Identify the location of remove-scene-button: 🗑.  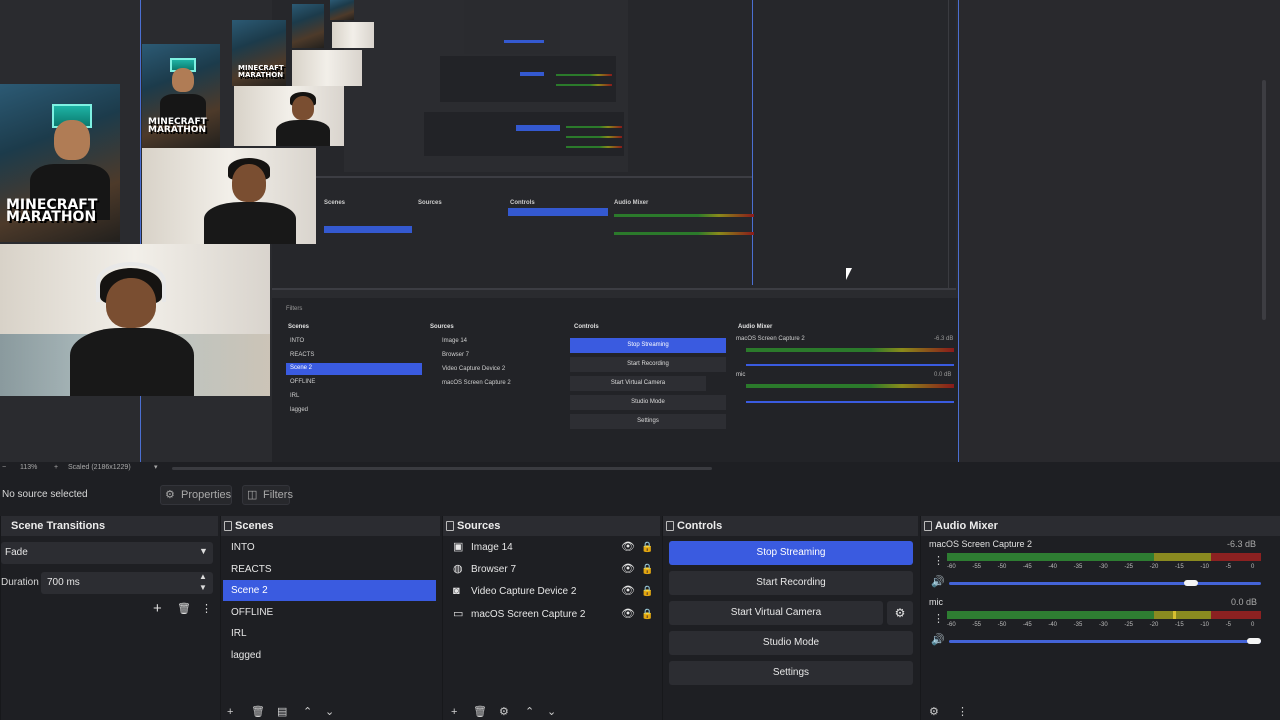
(258, 711).